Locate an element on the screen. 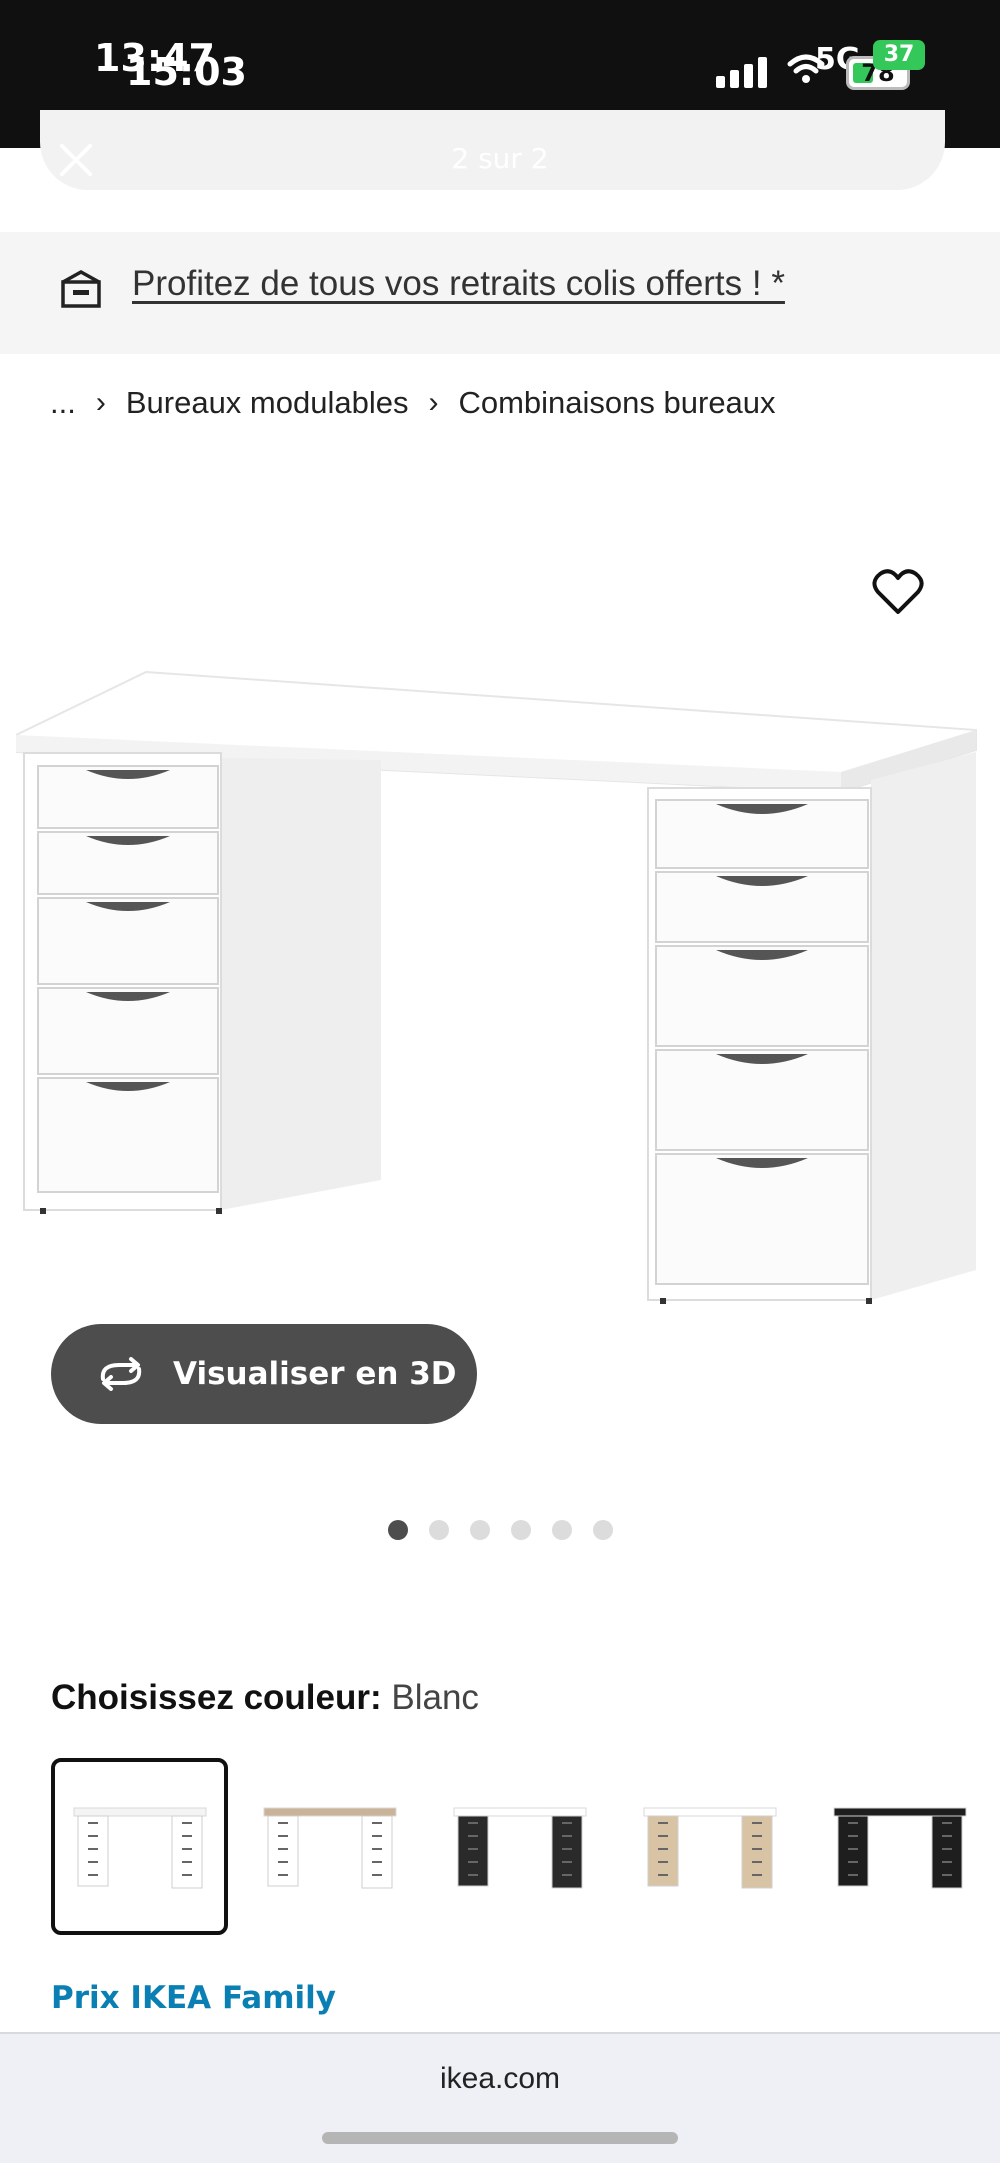  address-bar: ikea.com is located at coordinates (500, 2079).